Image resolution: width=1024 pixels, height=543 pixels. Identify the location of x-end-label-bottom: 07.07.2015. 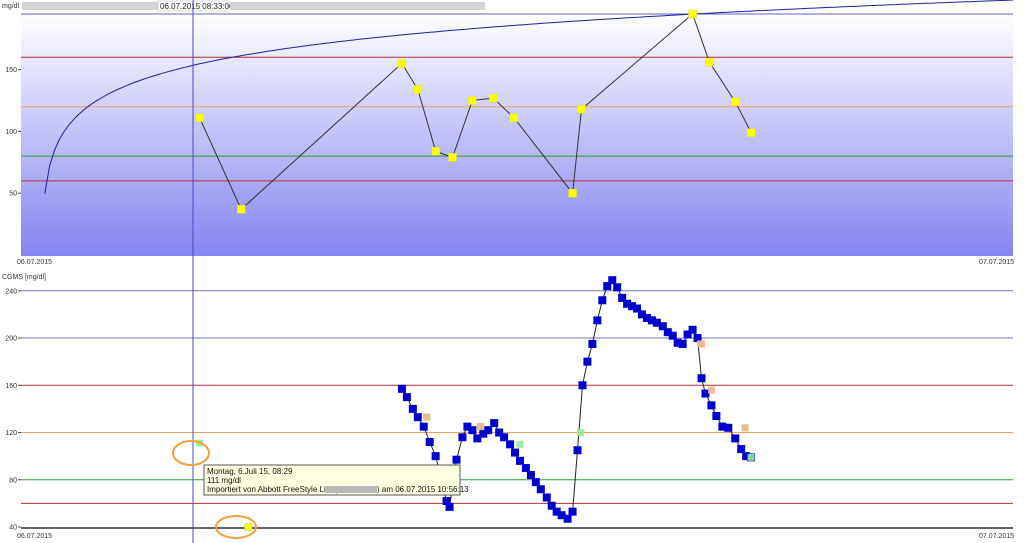
(996, 536).